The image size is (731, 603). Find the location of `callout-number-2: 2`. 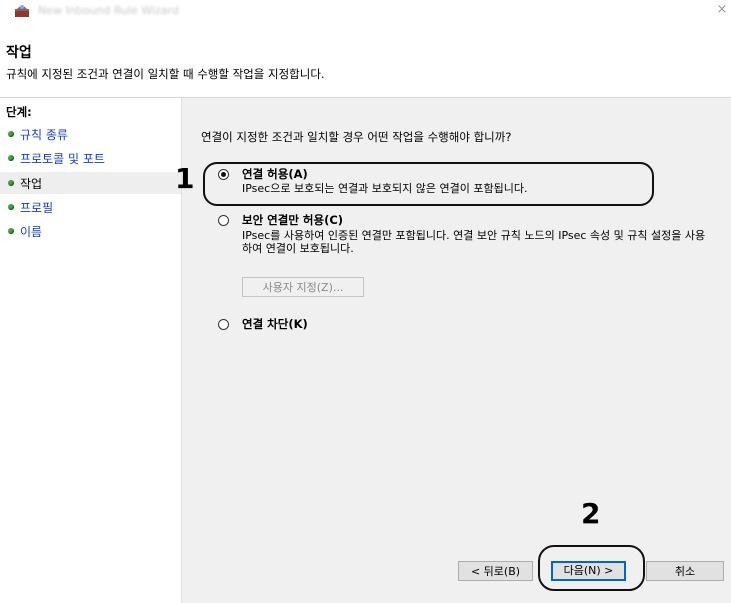

callout-number-2: 2 is located at coordinates (591, 513).